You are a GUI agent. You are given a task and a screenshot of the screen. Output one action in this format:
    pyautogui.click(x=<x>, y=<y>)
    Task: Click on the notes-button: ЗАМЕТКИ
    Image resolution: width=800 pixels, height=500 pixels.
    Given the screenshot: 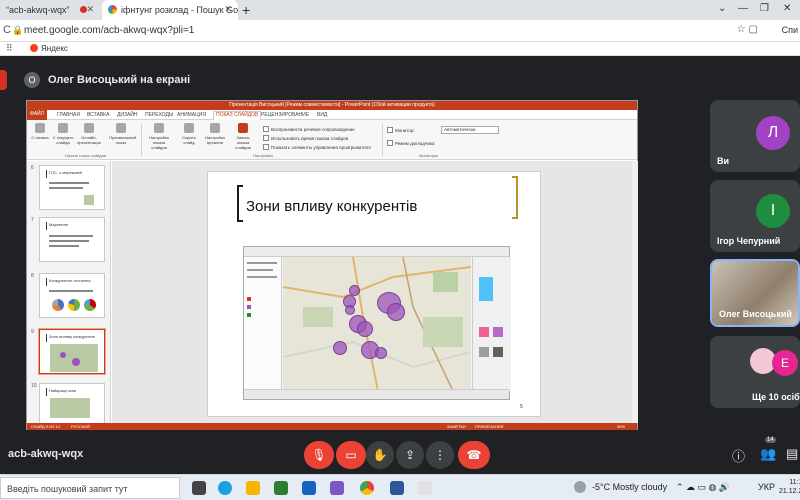 What is the action you would take?
    pyautogui.click(x=456, y=426)
    